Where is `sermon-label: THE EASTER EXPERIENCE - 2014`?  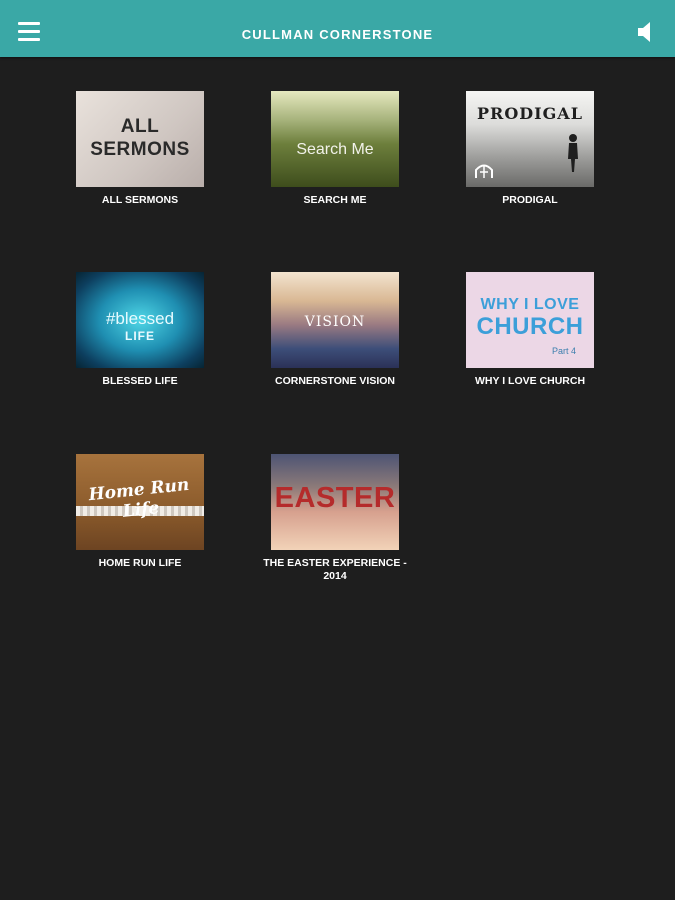
sermon-label: THE EASTER EXPERIENCE - 2014 is located at coordinates (335, 569).